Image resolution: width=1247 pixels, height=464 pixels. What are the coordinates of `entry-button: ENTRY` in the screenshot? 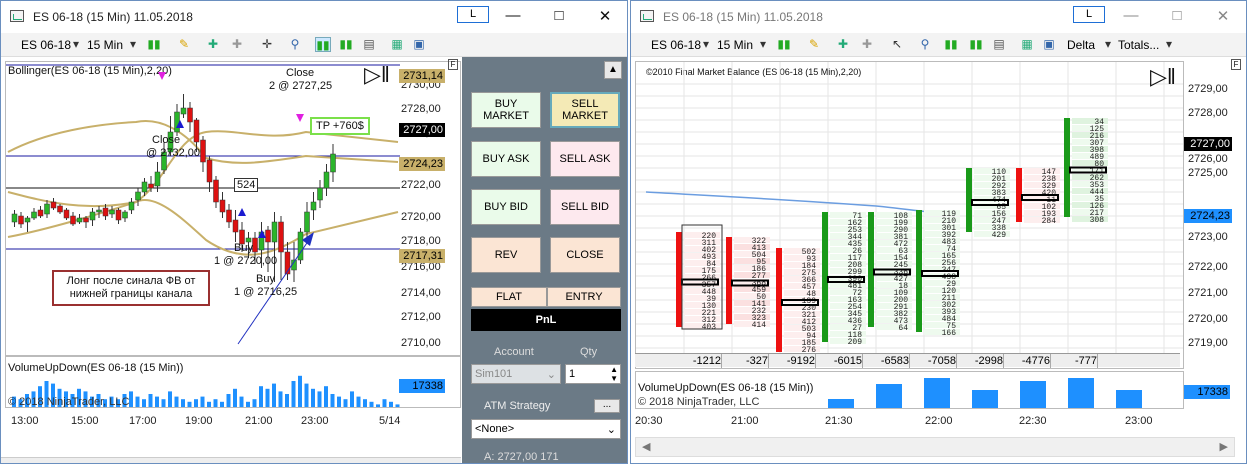 It's located at (584, 297).